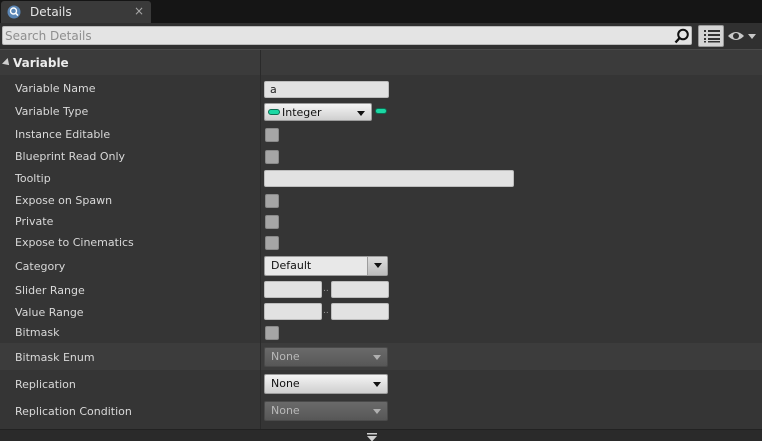 The image size is (762, 441). Describe the element at coordinates (52, 111) in the screenshot. I see `property-label: Variable Type` at that location.